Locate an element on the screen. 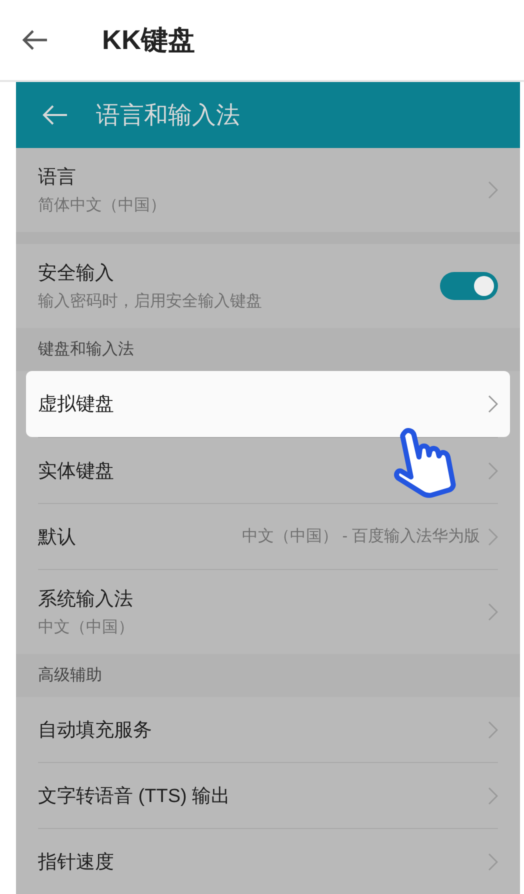 This screenshot has height=894, width=524. setting-title: 文字转语音 (TTS) 输出 is located at coordinates (135, 796).